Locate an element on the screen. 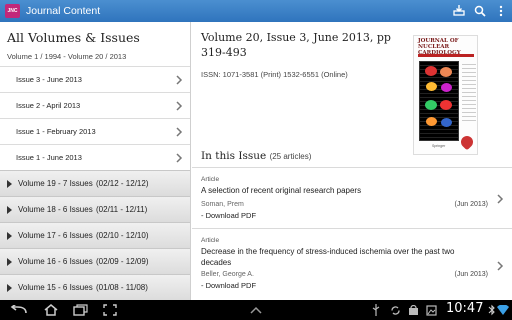 Image resolution: width=512 pixels, height=320 pixels. status-clock: 10:47 is located at coordinates (465, 308).